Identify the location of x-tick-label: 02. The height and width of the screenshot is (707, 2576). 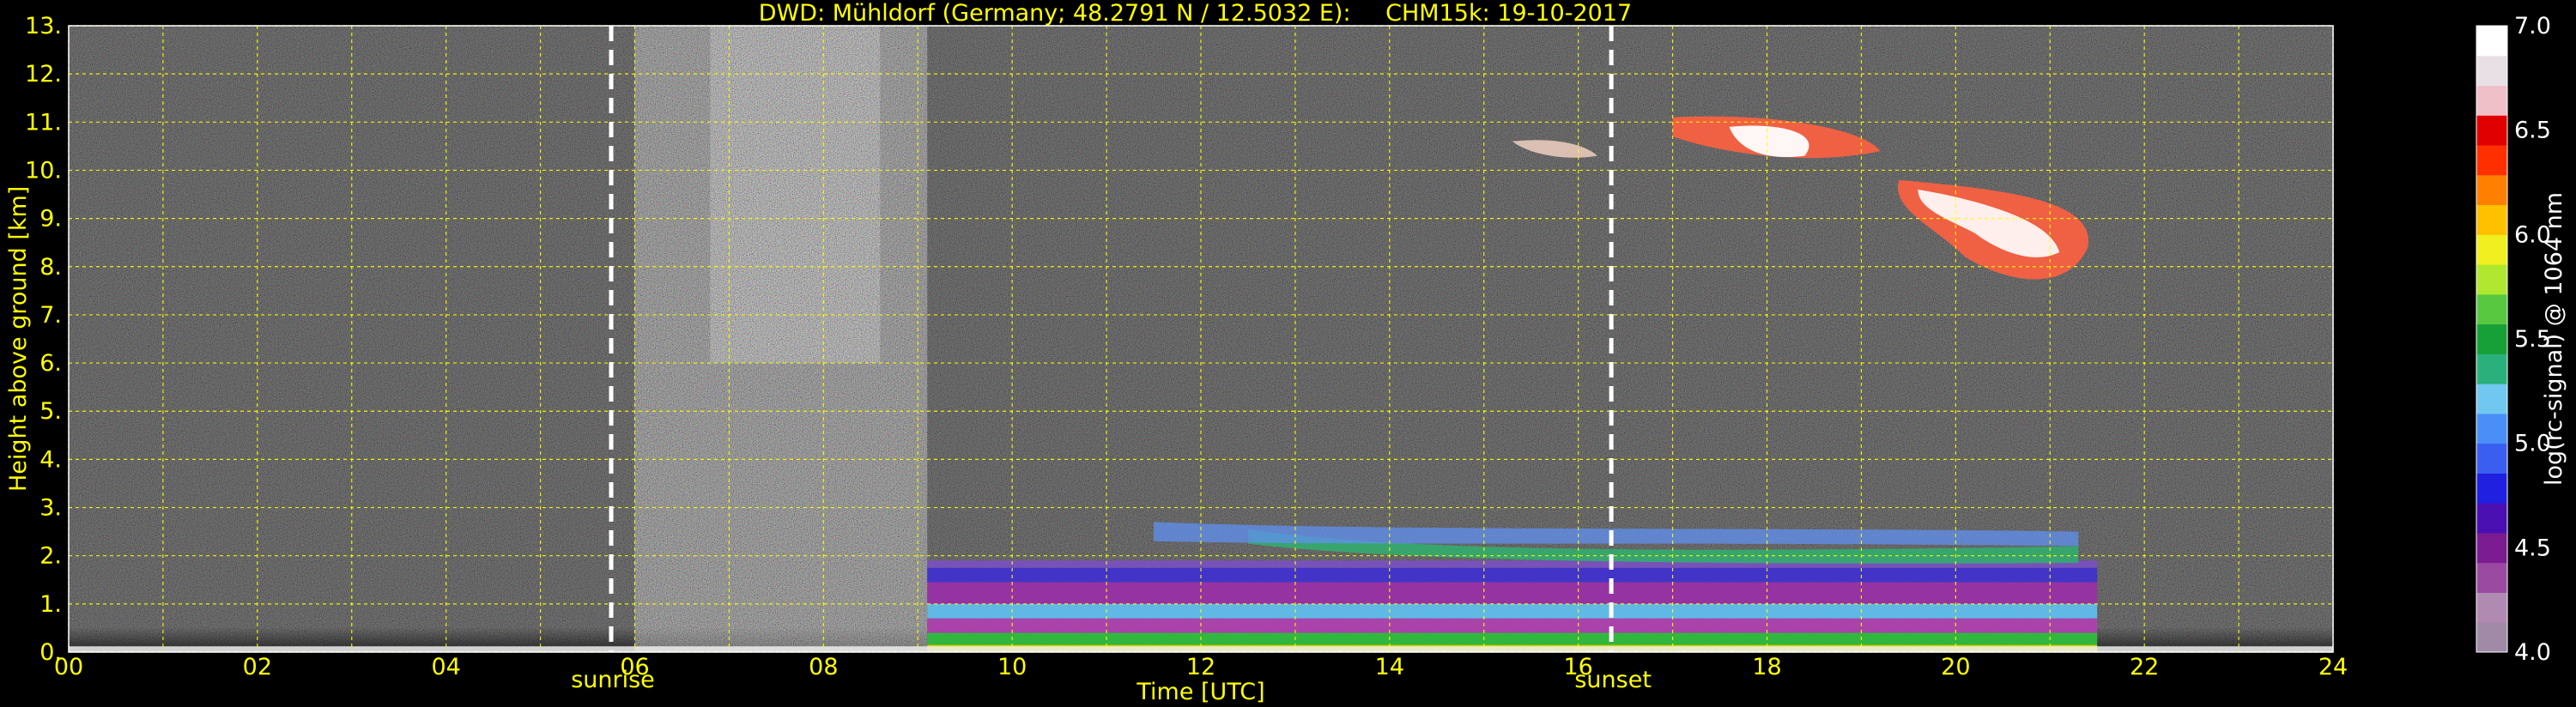
(257, 667).